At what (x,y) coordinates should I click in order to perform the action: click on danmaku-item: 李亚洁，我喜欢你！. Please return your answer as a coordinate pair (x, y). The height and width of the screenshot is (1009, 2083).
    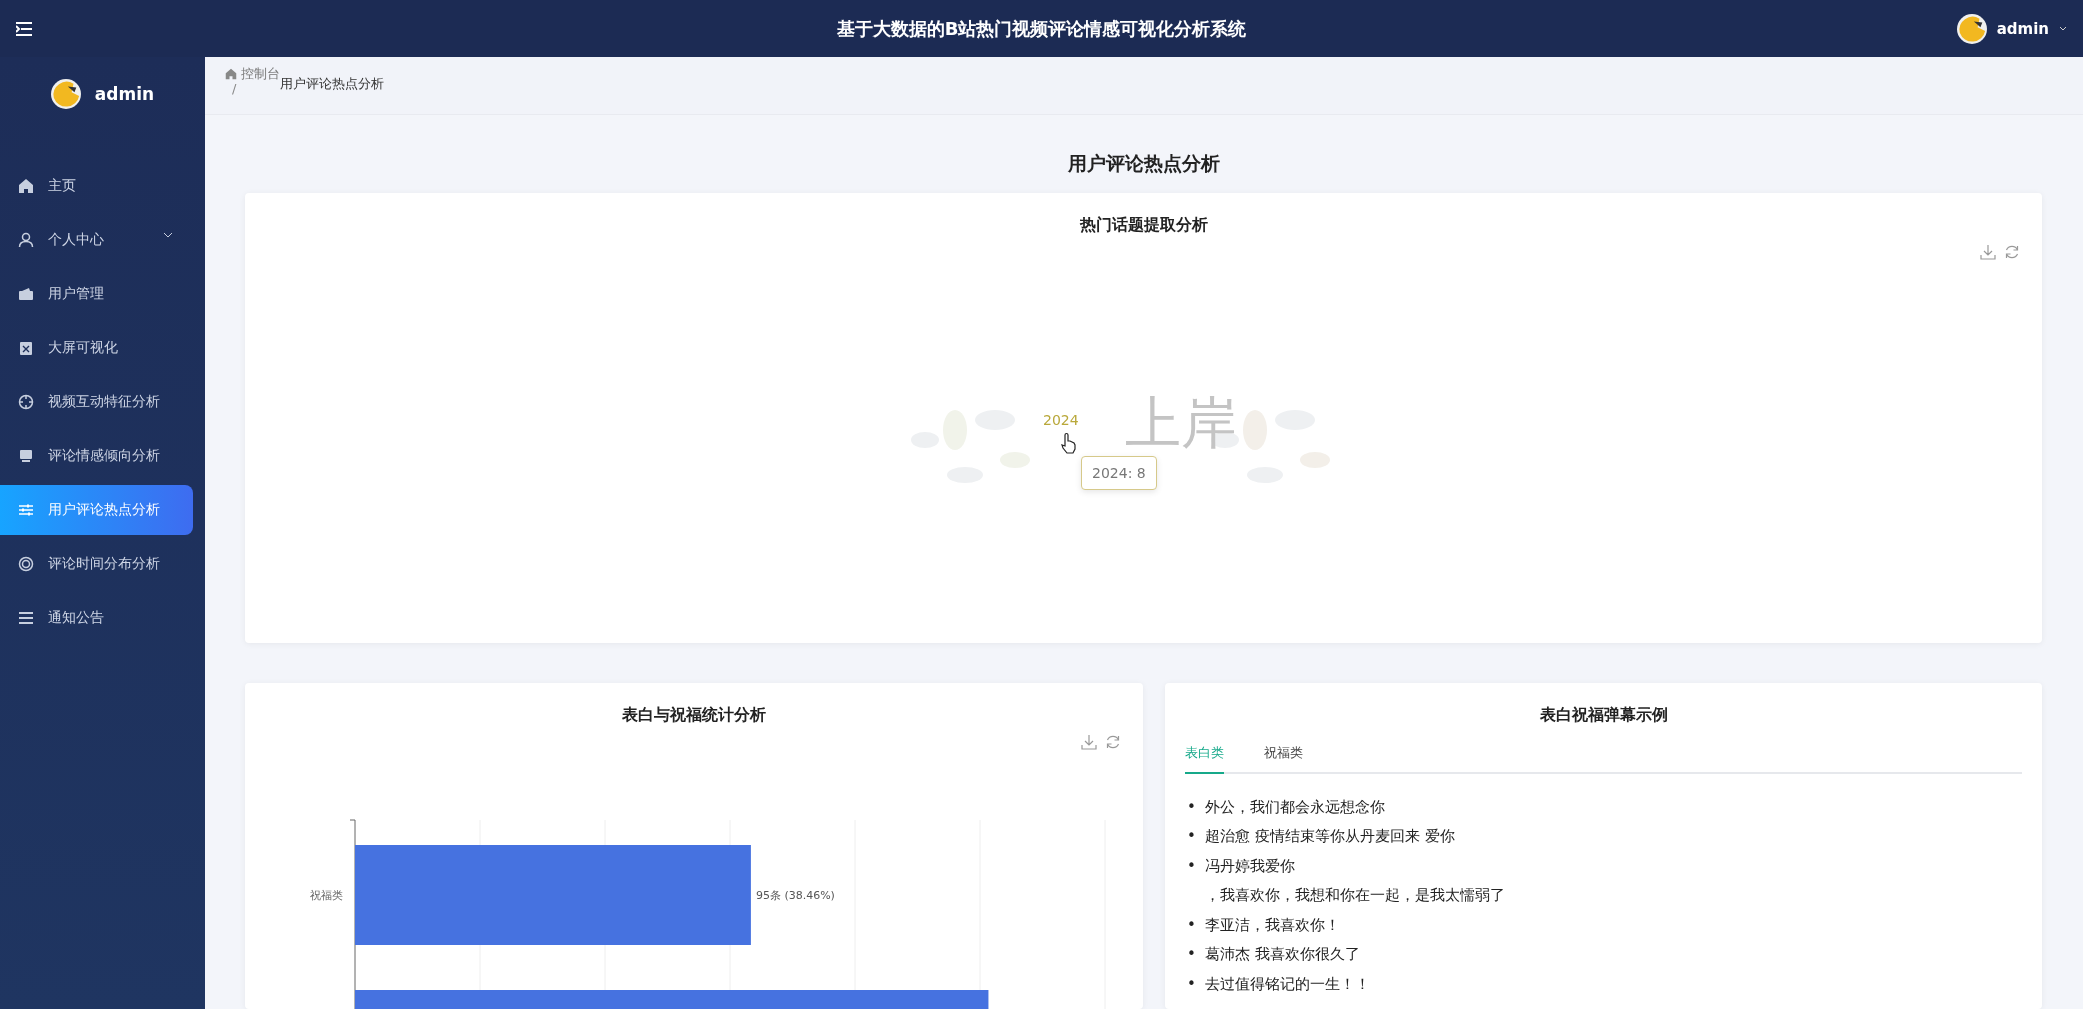
    Looking at the image, I should click on (1272, 924).